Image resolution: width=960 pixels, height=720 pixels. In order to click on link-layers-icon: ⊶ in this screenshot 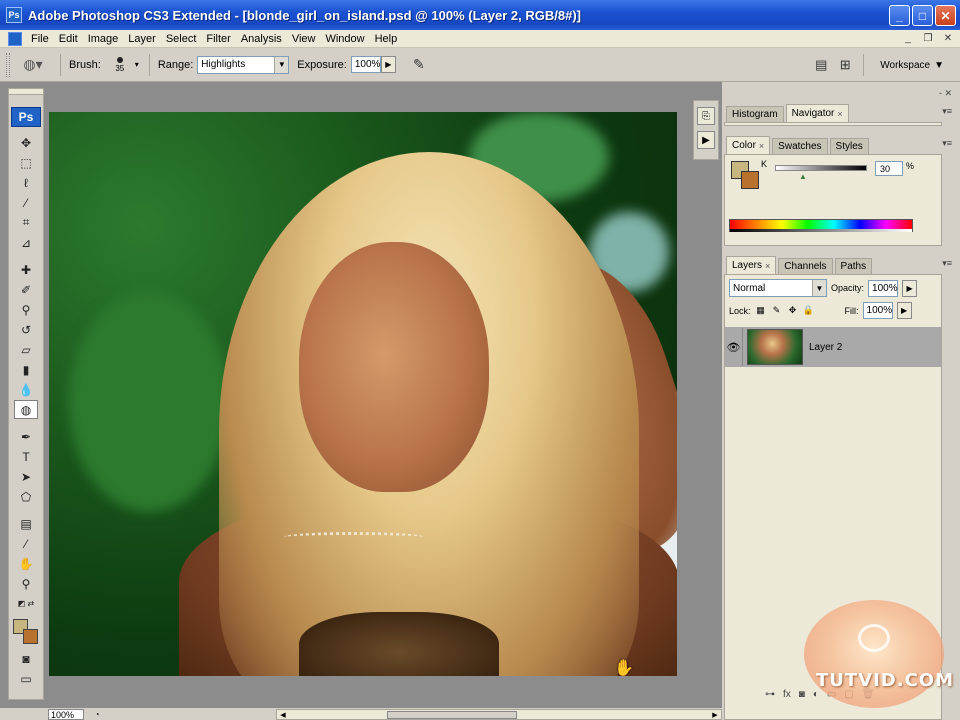, I will do `click(770, 694)`.